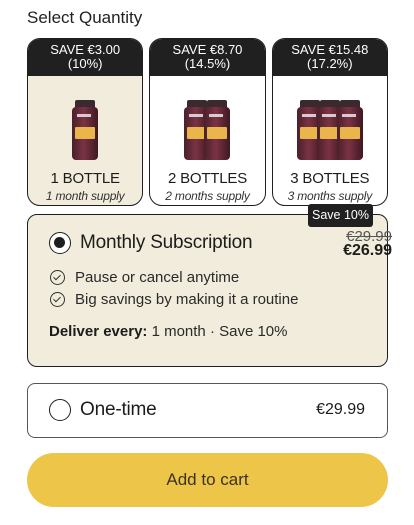  Describe the element at coordinates (166, 242) in the screenshot. I see `subscription-title: Monthly Subscription` at that location.